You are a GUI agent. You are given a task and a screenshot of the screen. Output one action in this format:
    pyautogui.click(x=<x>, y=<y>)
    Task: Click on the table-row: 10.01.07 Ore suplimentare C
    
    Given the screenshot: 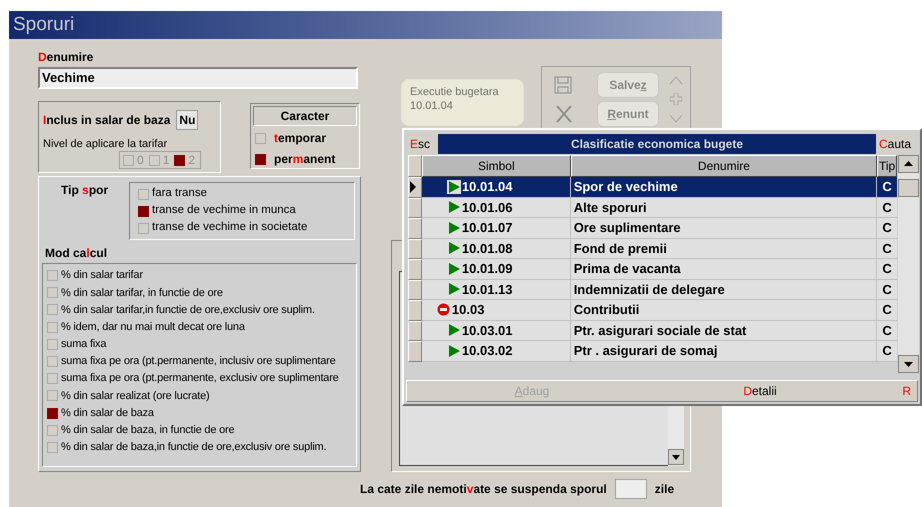 What is the action you would take?
    pyautogui.click(x=652, y=228)
    